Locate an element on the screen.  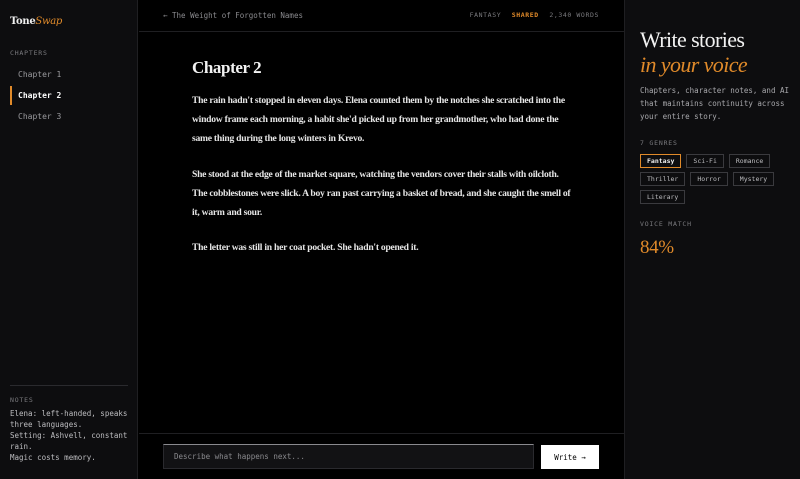
genres-label: 7 GENRES is located at coordinates (659, 143).